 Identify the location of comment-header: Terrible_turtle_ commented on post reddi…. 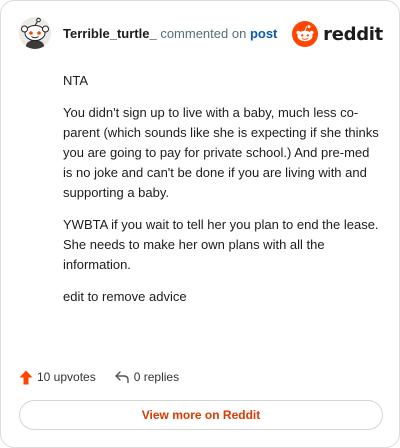
(201, 34).